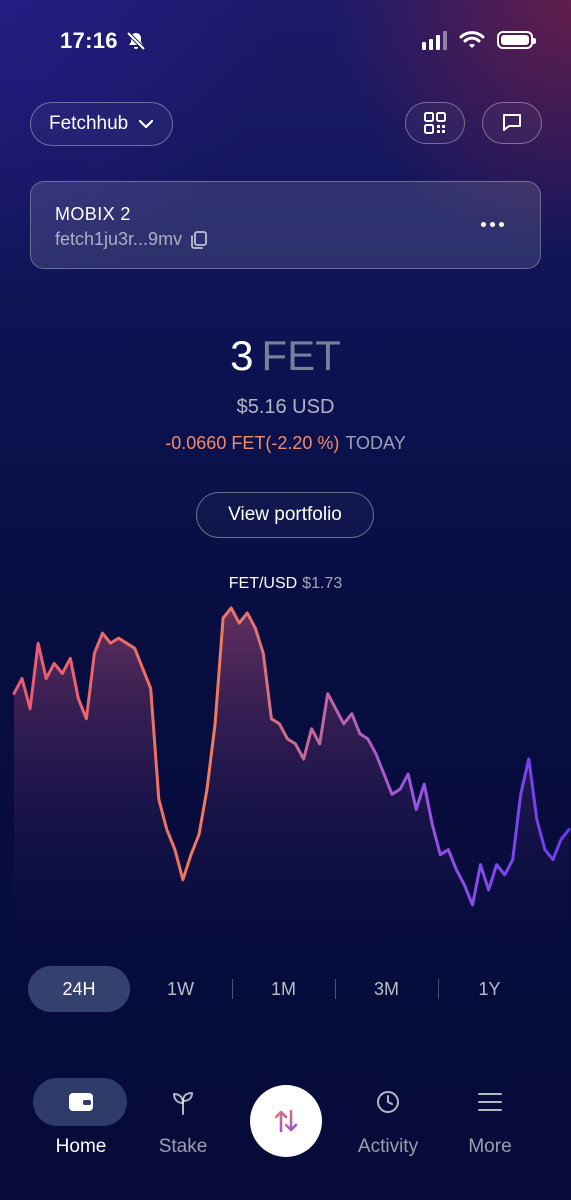 The image size is (571, 1200). Describe the element at coordinates (81, 1146) in the screenshot. I see `nav-home-label: Home` at that location.